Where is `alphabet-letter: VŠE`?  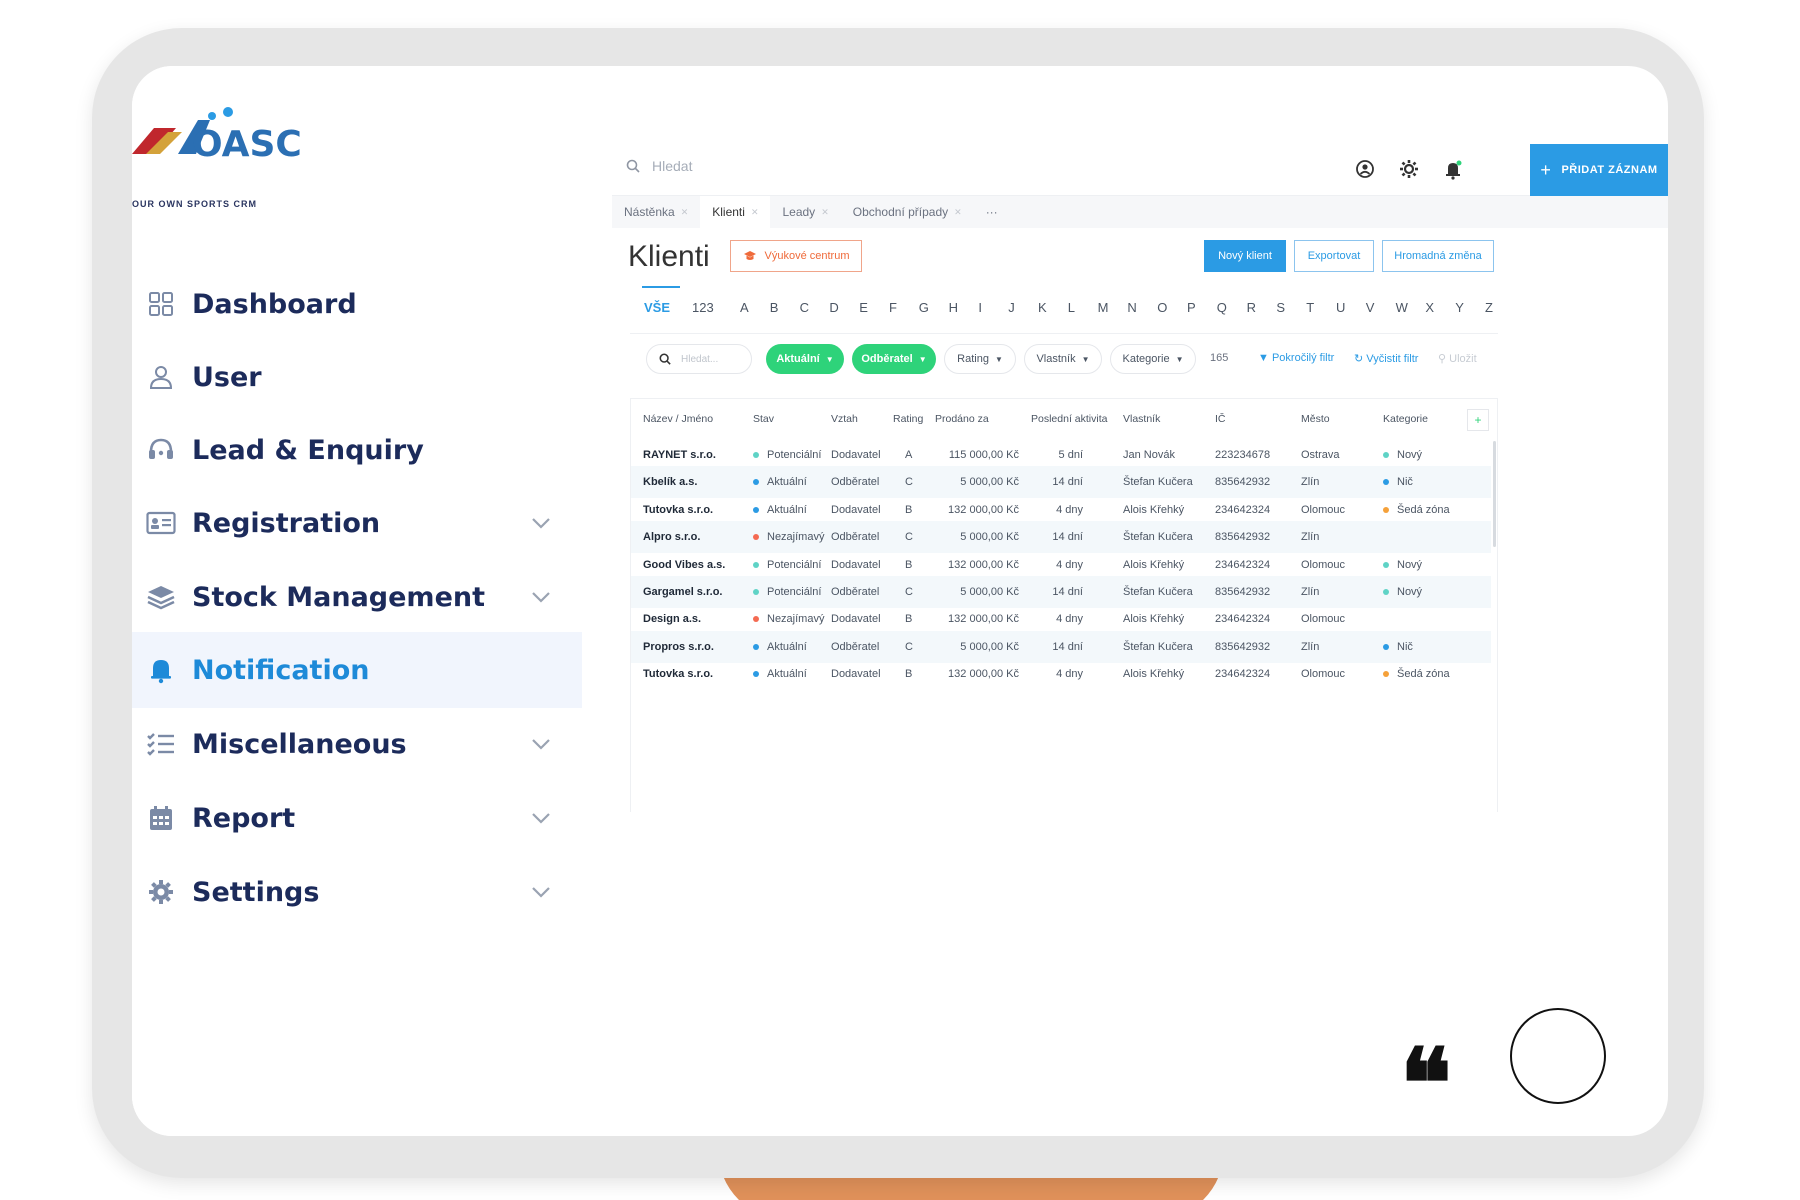 alphabet-letter: VŠE is located at coordinates (657, 307).